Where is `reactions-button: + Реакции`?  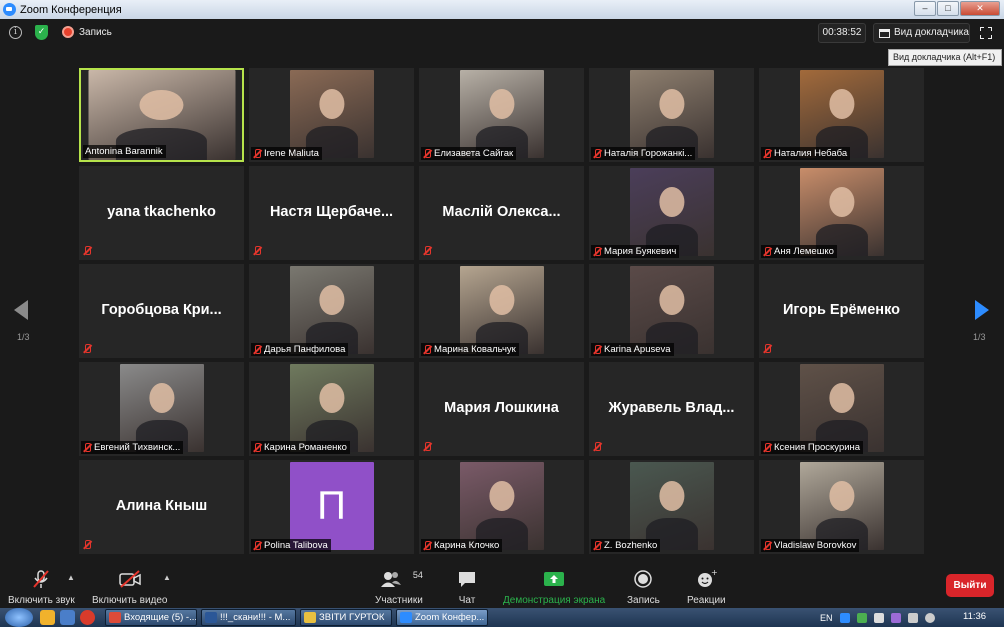 reactions-button: + Реакции is located at coordinates (706, 587).